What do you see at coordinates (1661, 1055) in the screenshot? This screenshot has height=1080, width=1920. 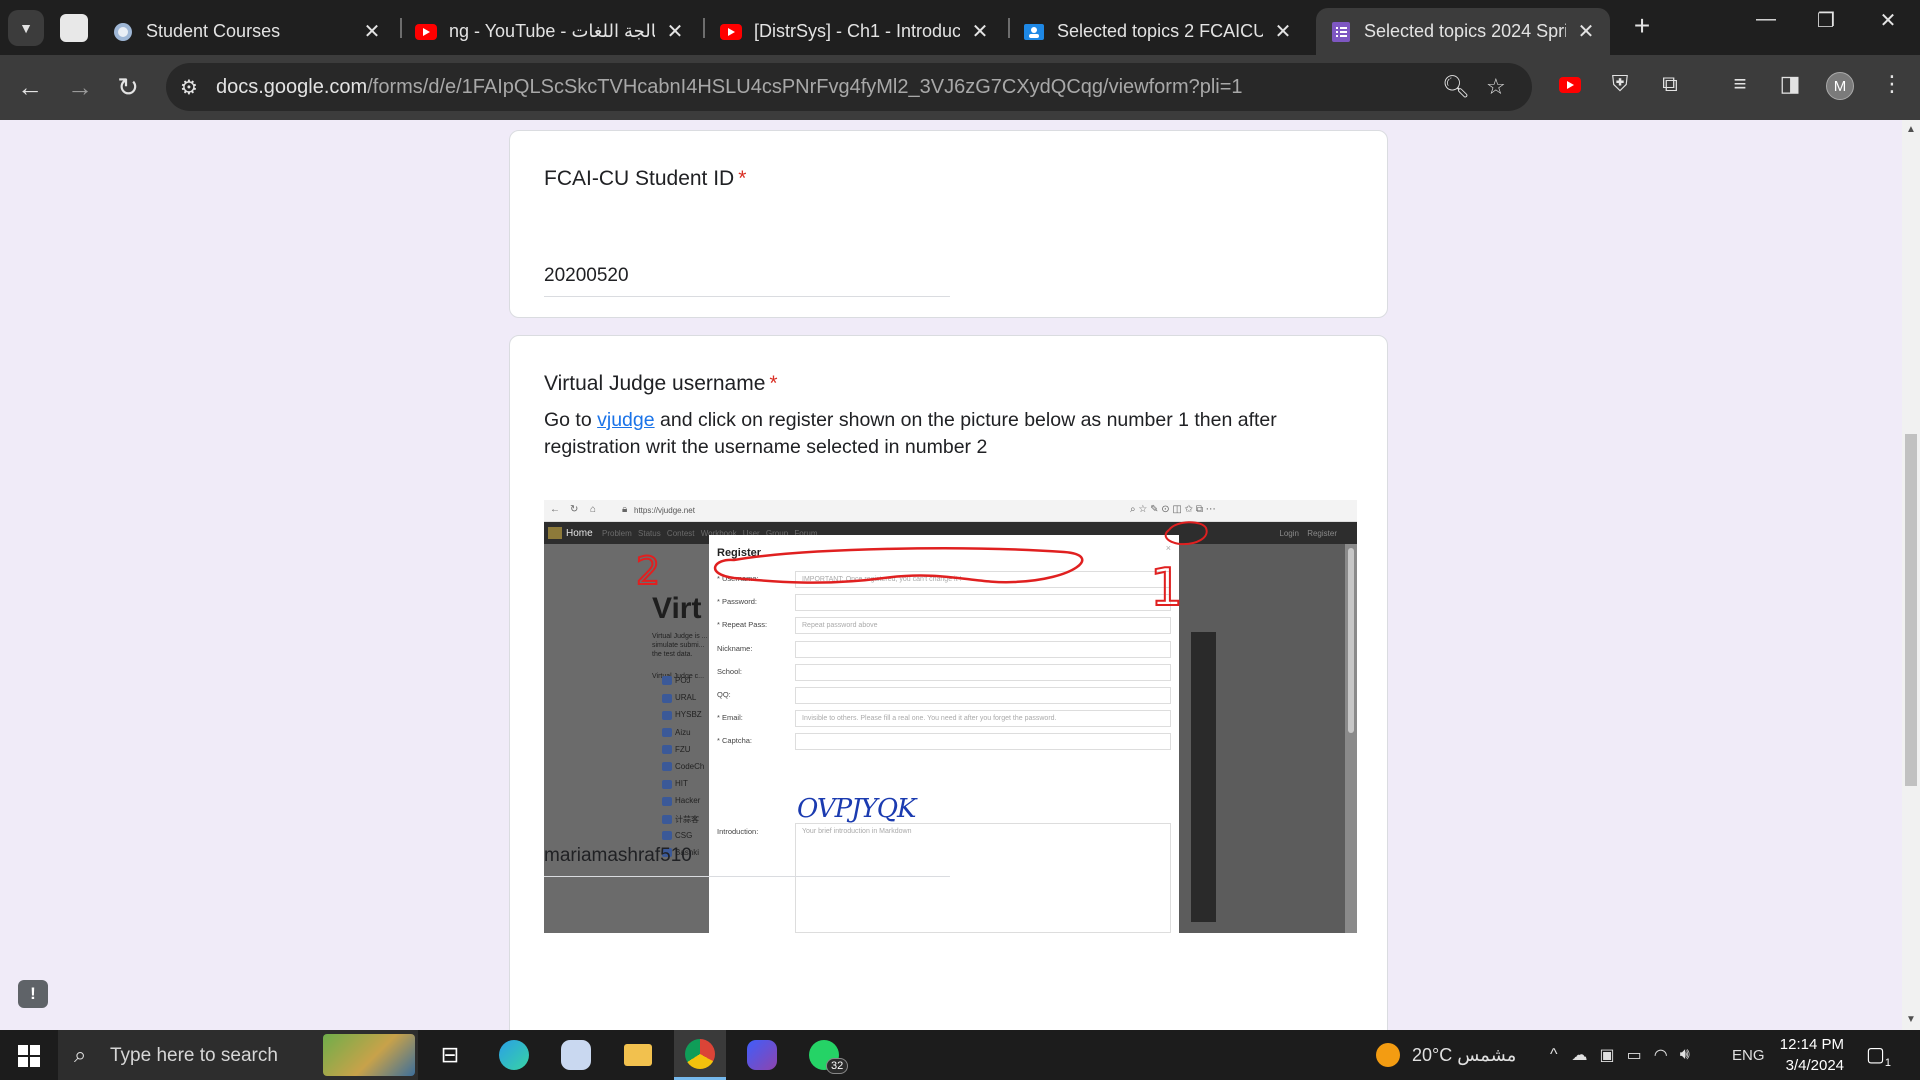 I see `wifi-icon: ◠` at bounding box center [1661, 1055].